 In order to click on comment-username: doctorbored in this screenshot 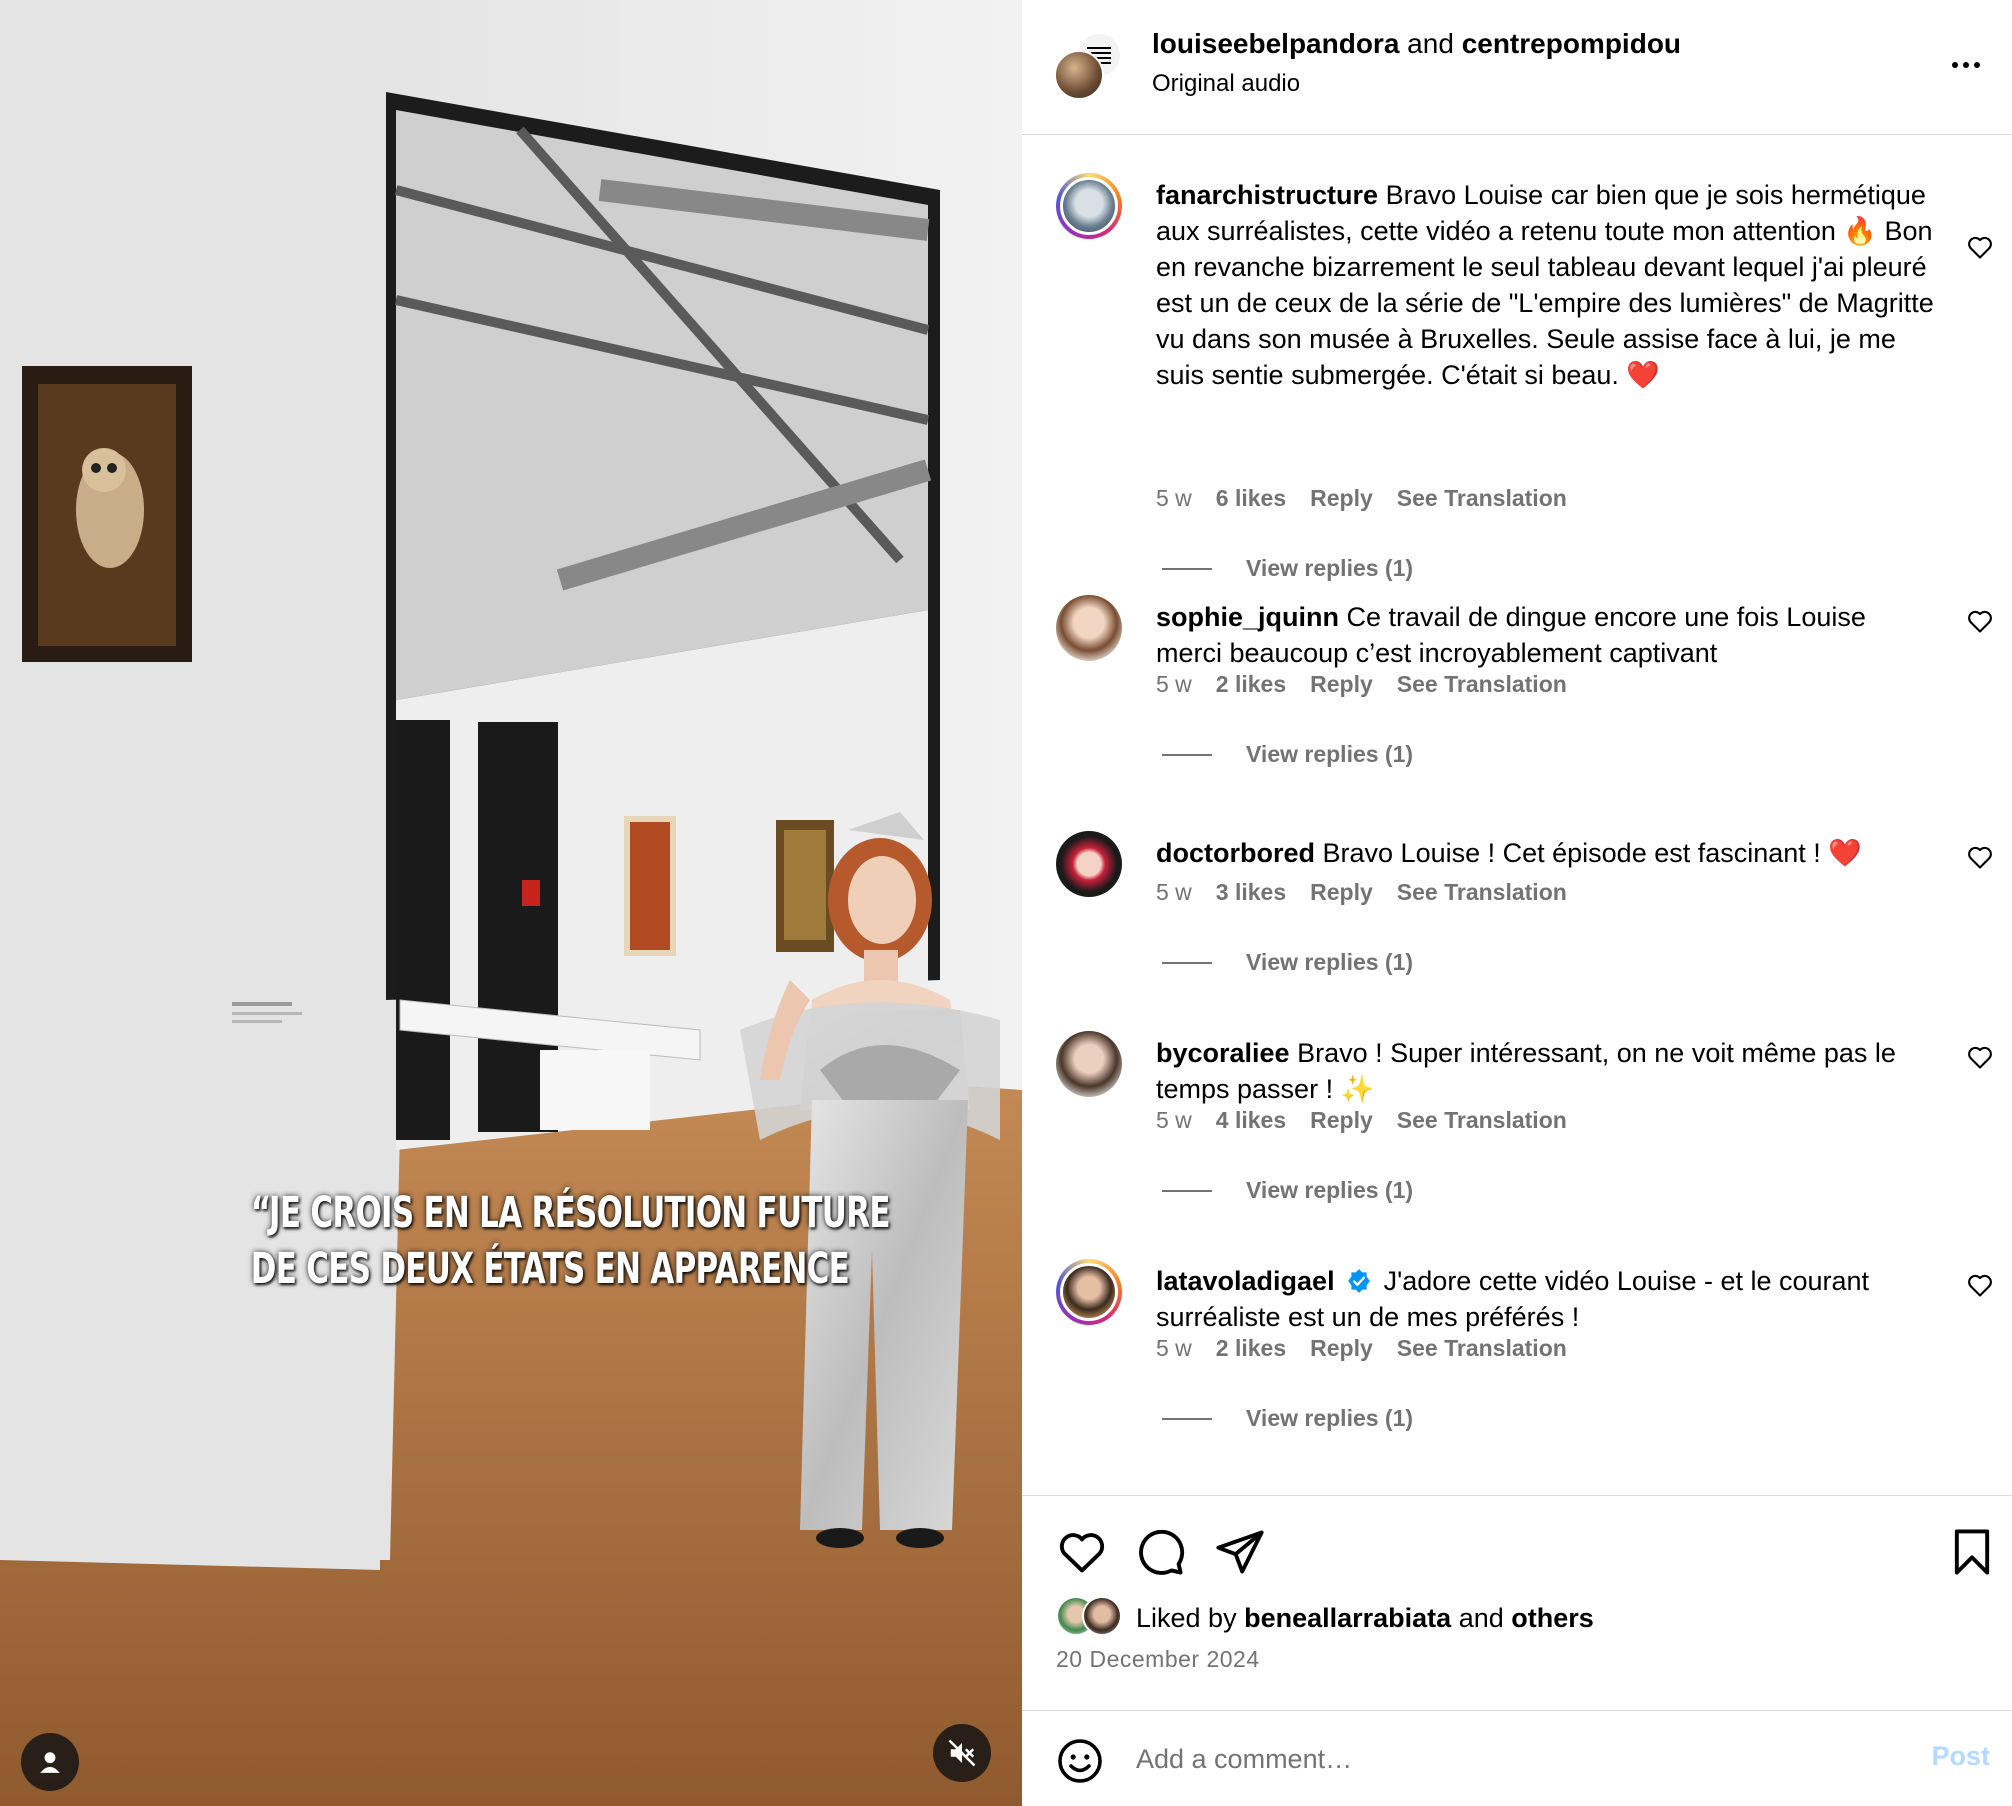, I will do `click(1235, 853)`.